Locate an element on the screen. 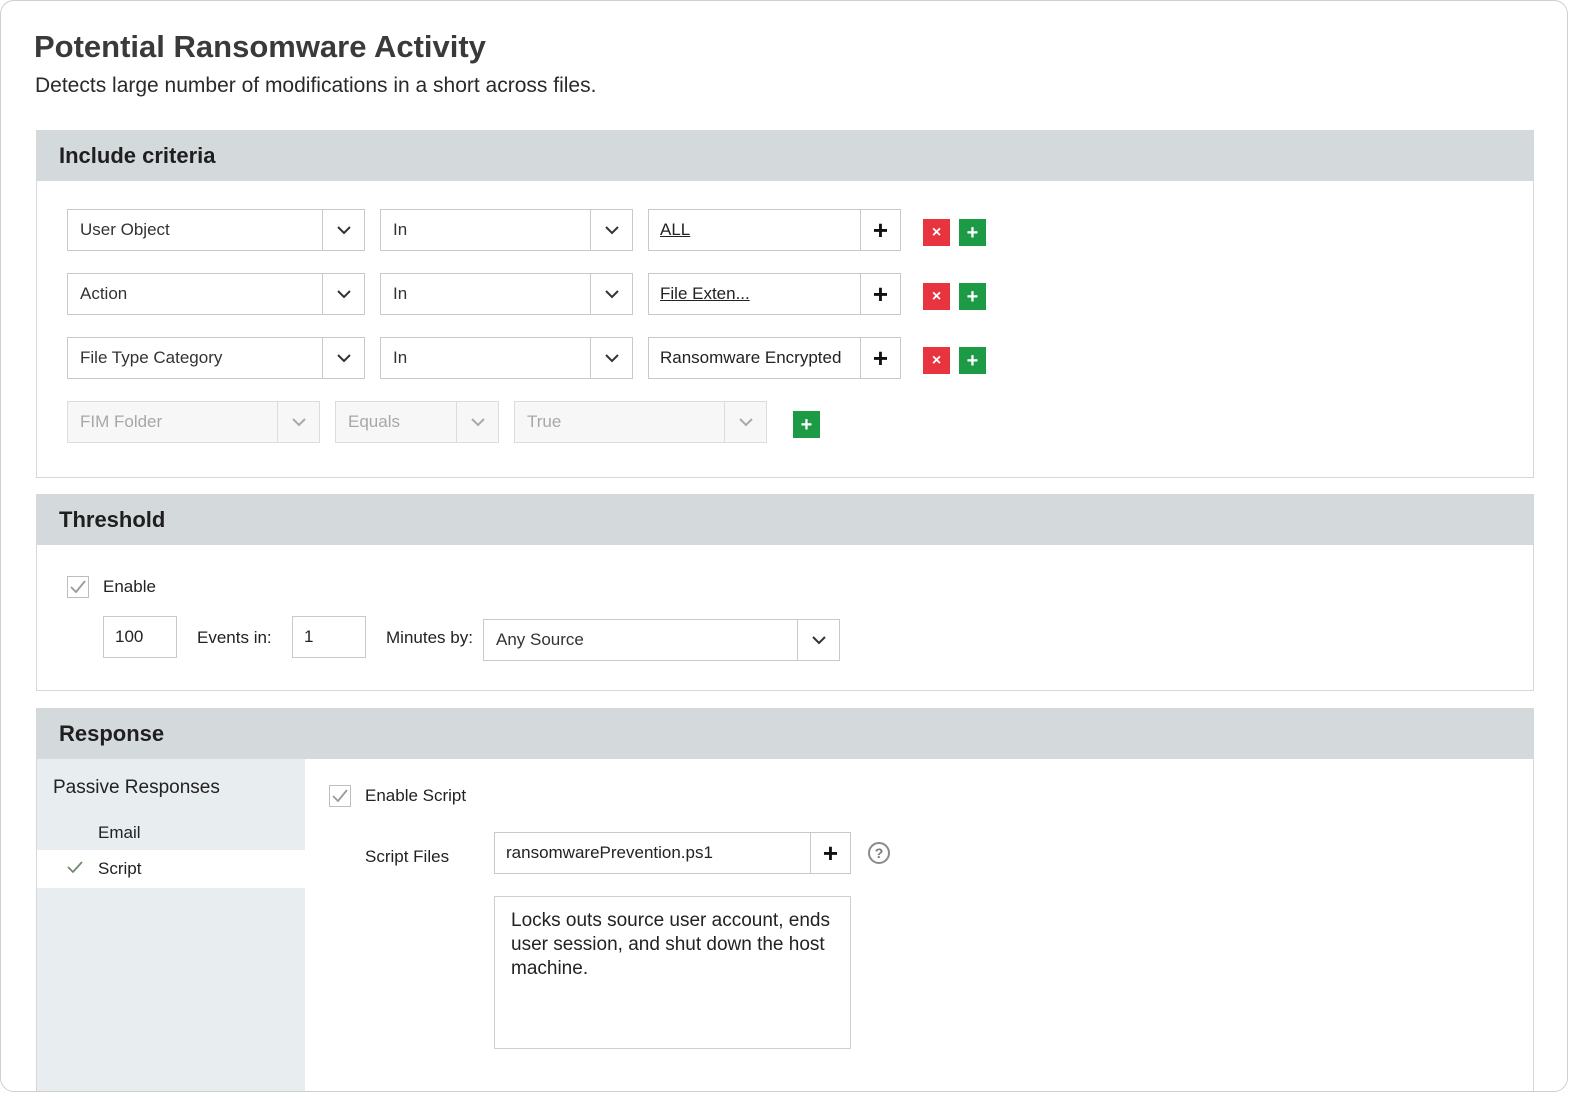  fim-field-select: FIM Folder is located at coordinates (193, 422).